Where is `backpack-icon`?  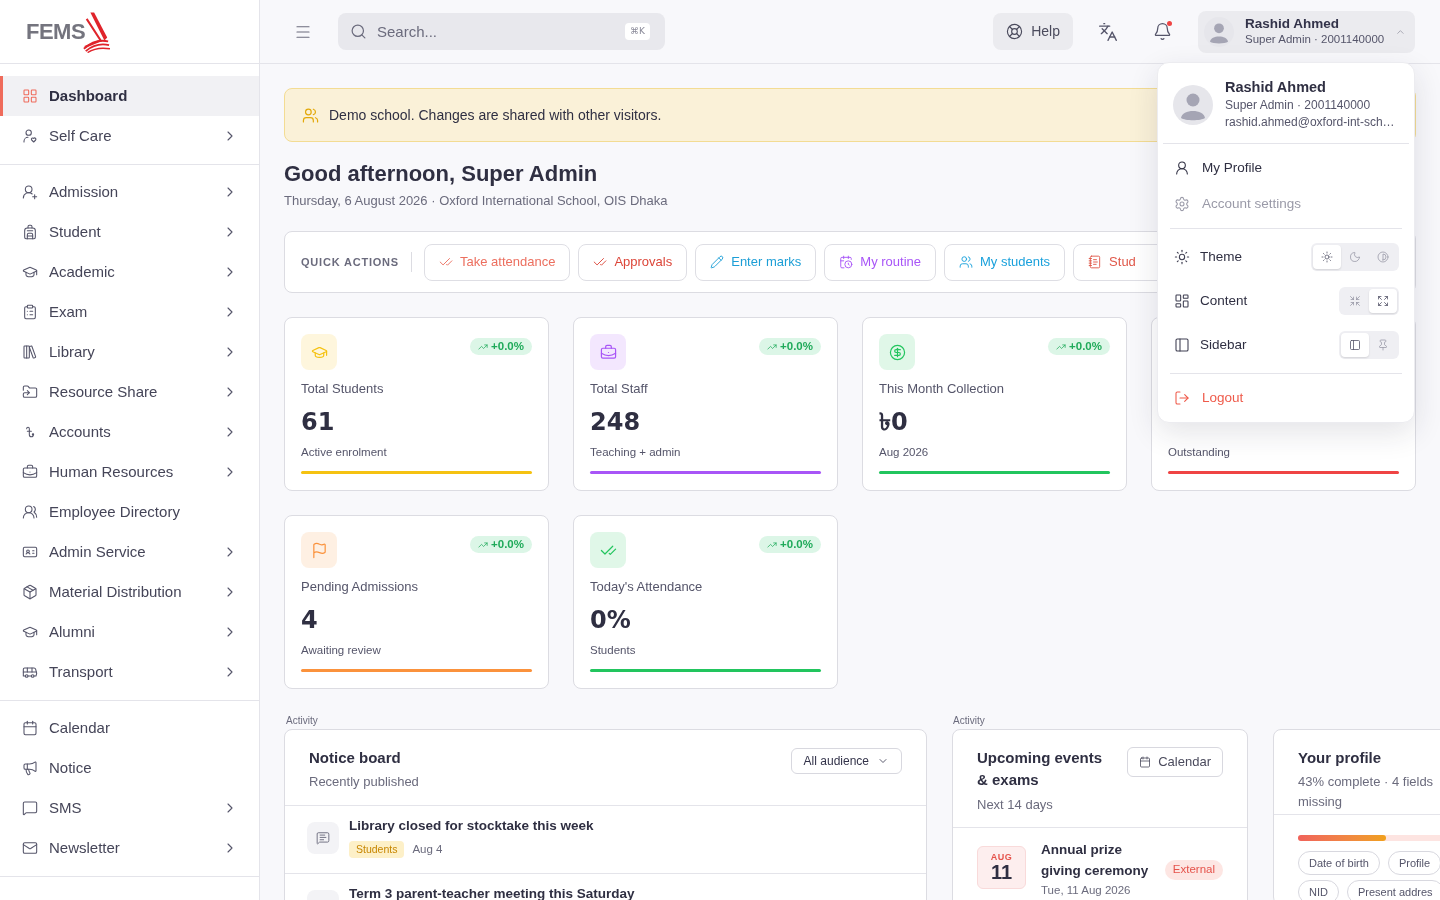
backpack-icon is located at coordinates (30, 232).